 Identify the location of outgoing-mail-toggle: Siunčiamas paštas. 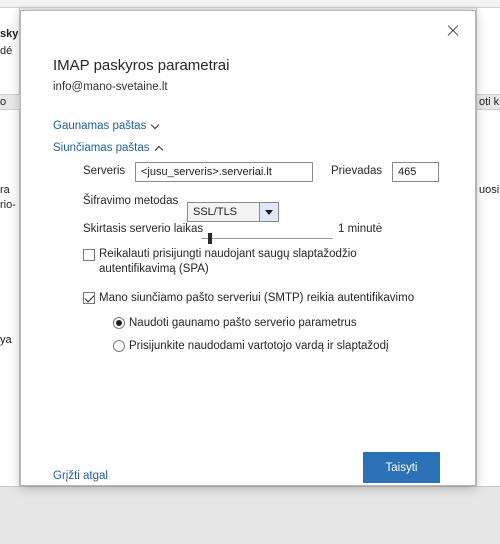
(108, 148).